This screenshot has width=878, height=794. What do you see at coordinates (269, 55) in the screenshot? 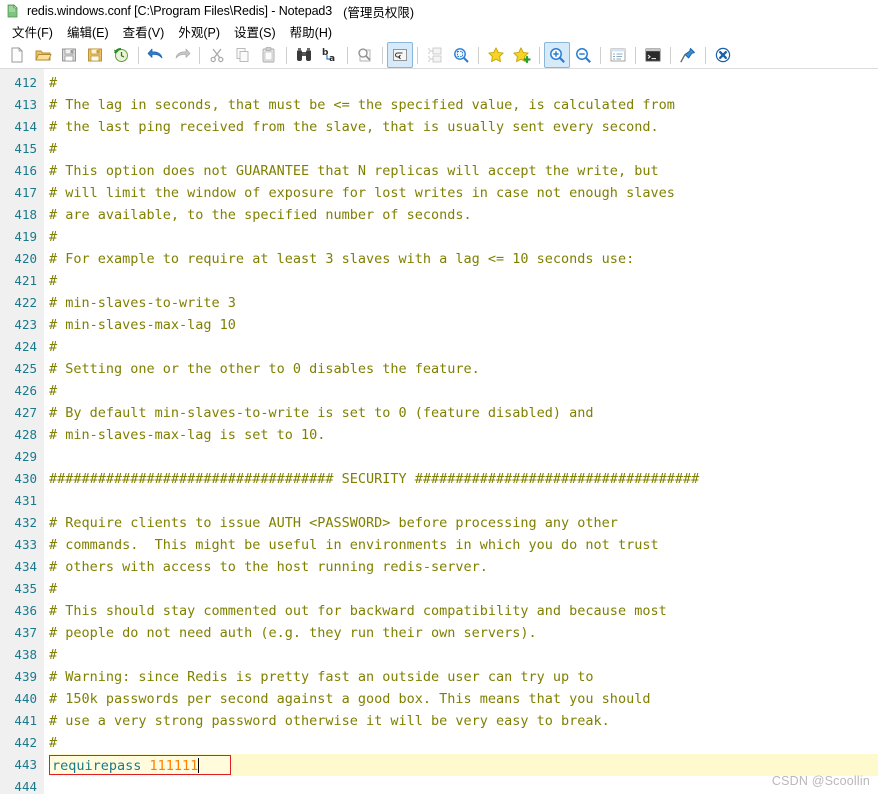
I see `paste-icon` at bounding box center [269, 55].